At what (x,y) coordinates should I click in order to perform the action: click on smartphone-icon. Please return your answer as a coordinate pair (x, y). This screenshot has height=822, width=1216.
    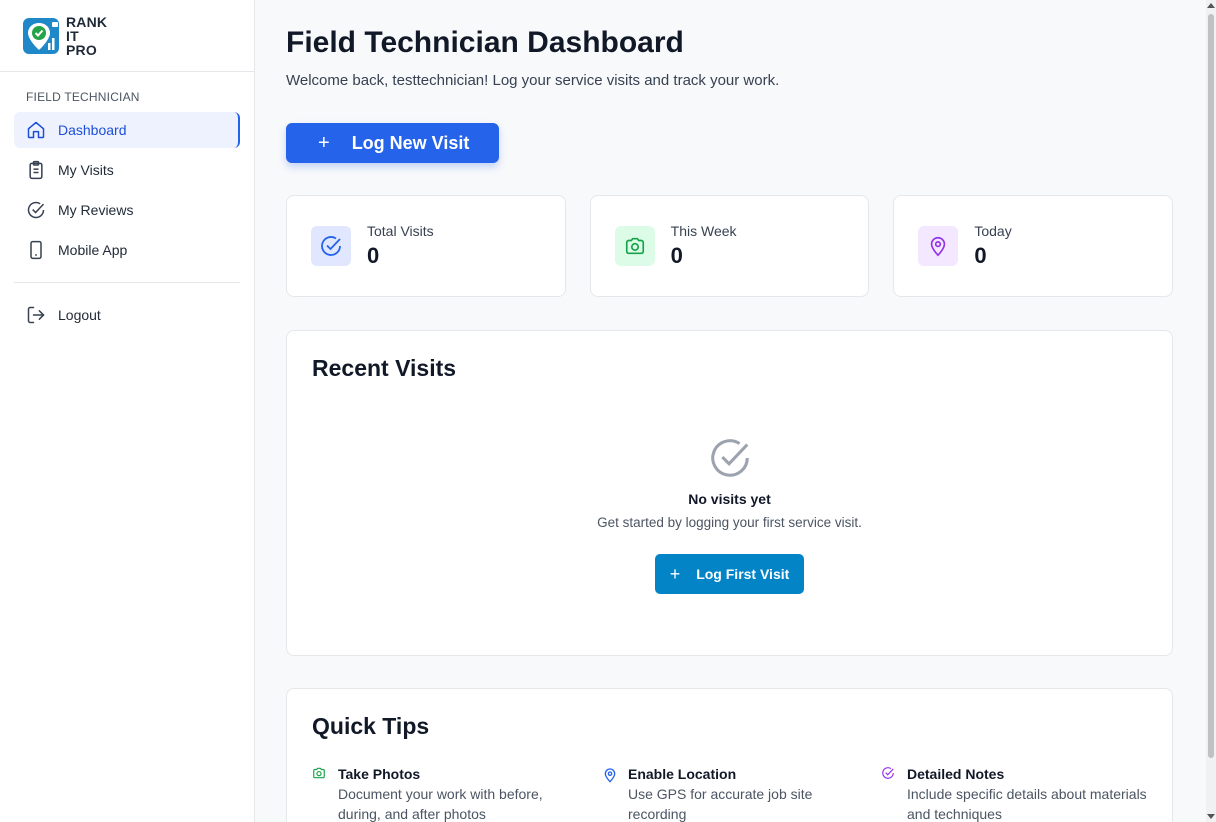
    Looking at the image, I should click on (36, 250).